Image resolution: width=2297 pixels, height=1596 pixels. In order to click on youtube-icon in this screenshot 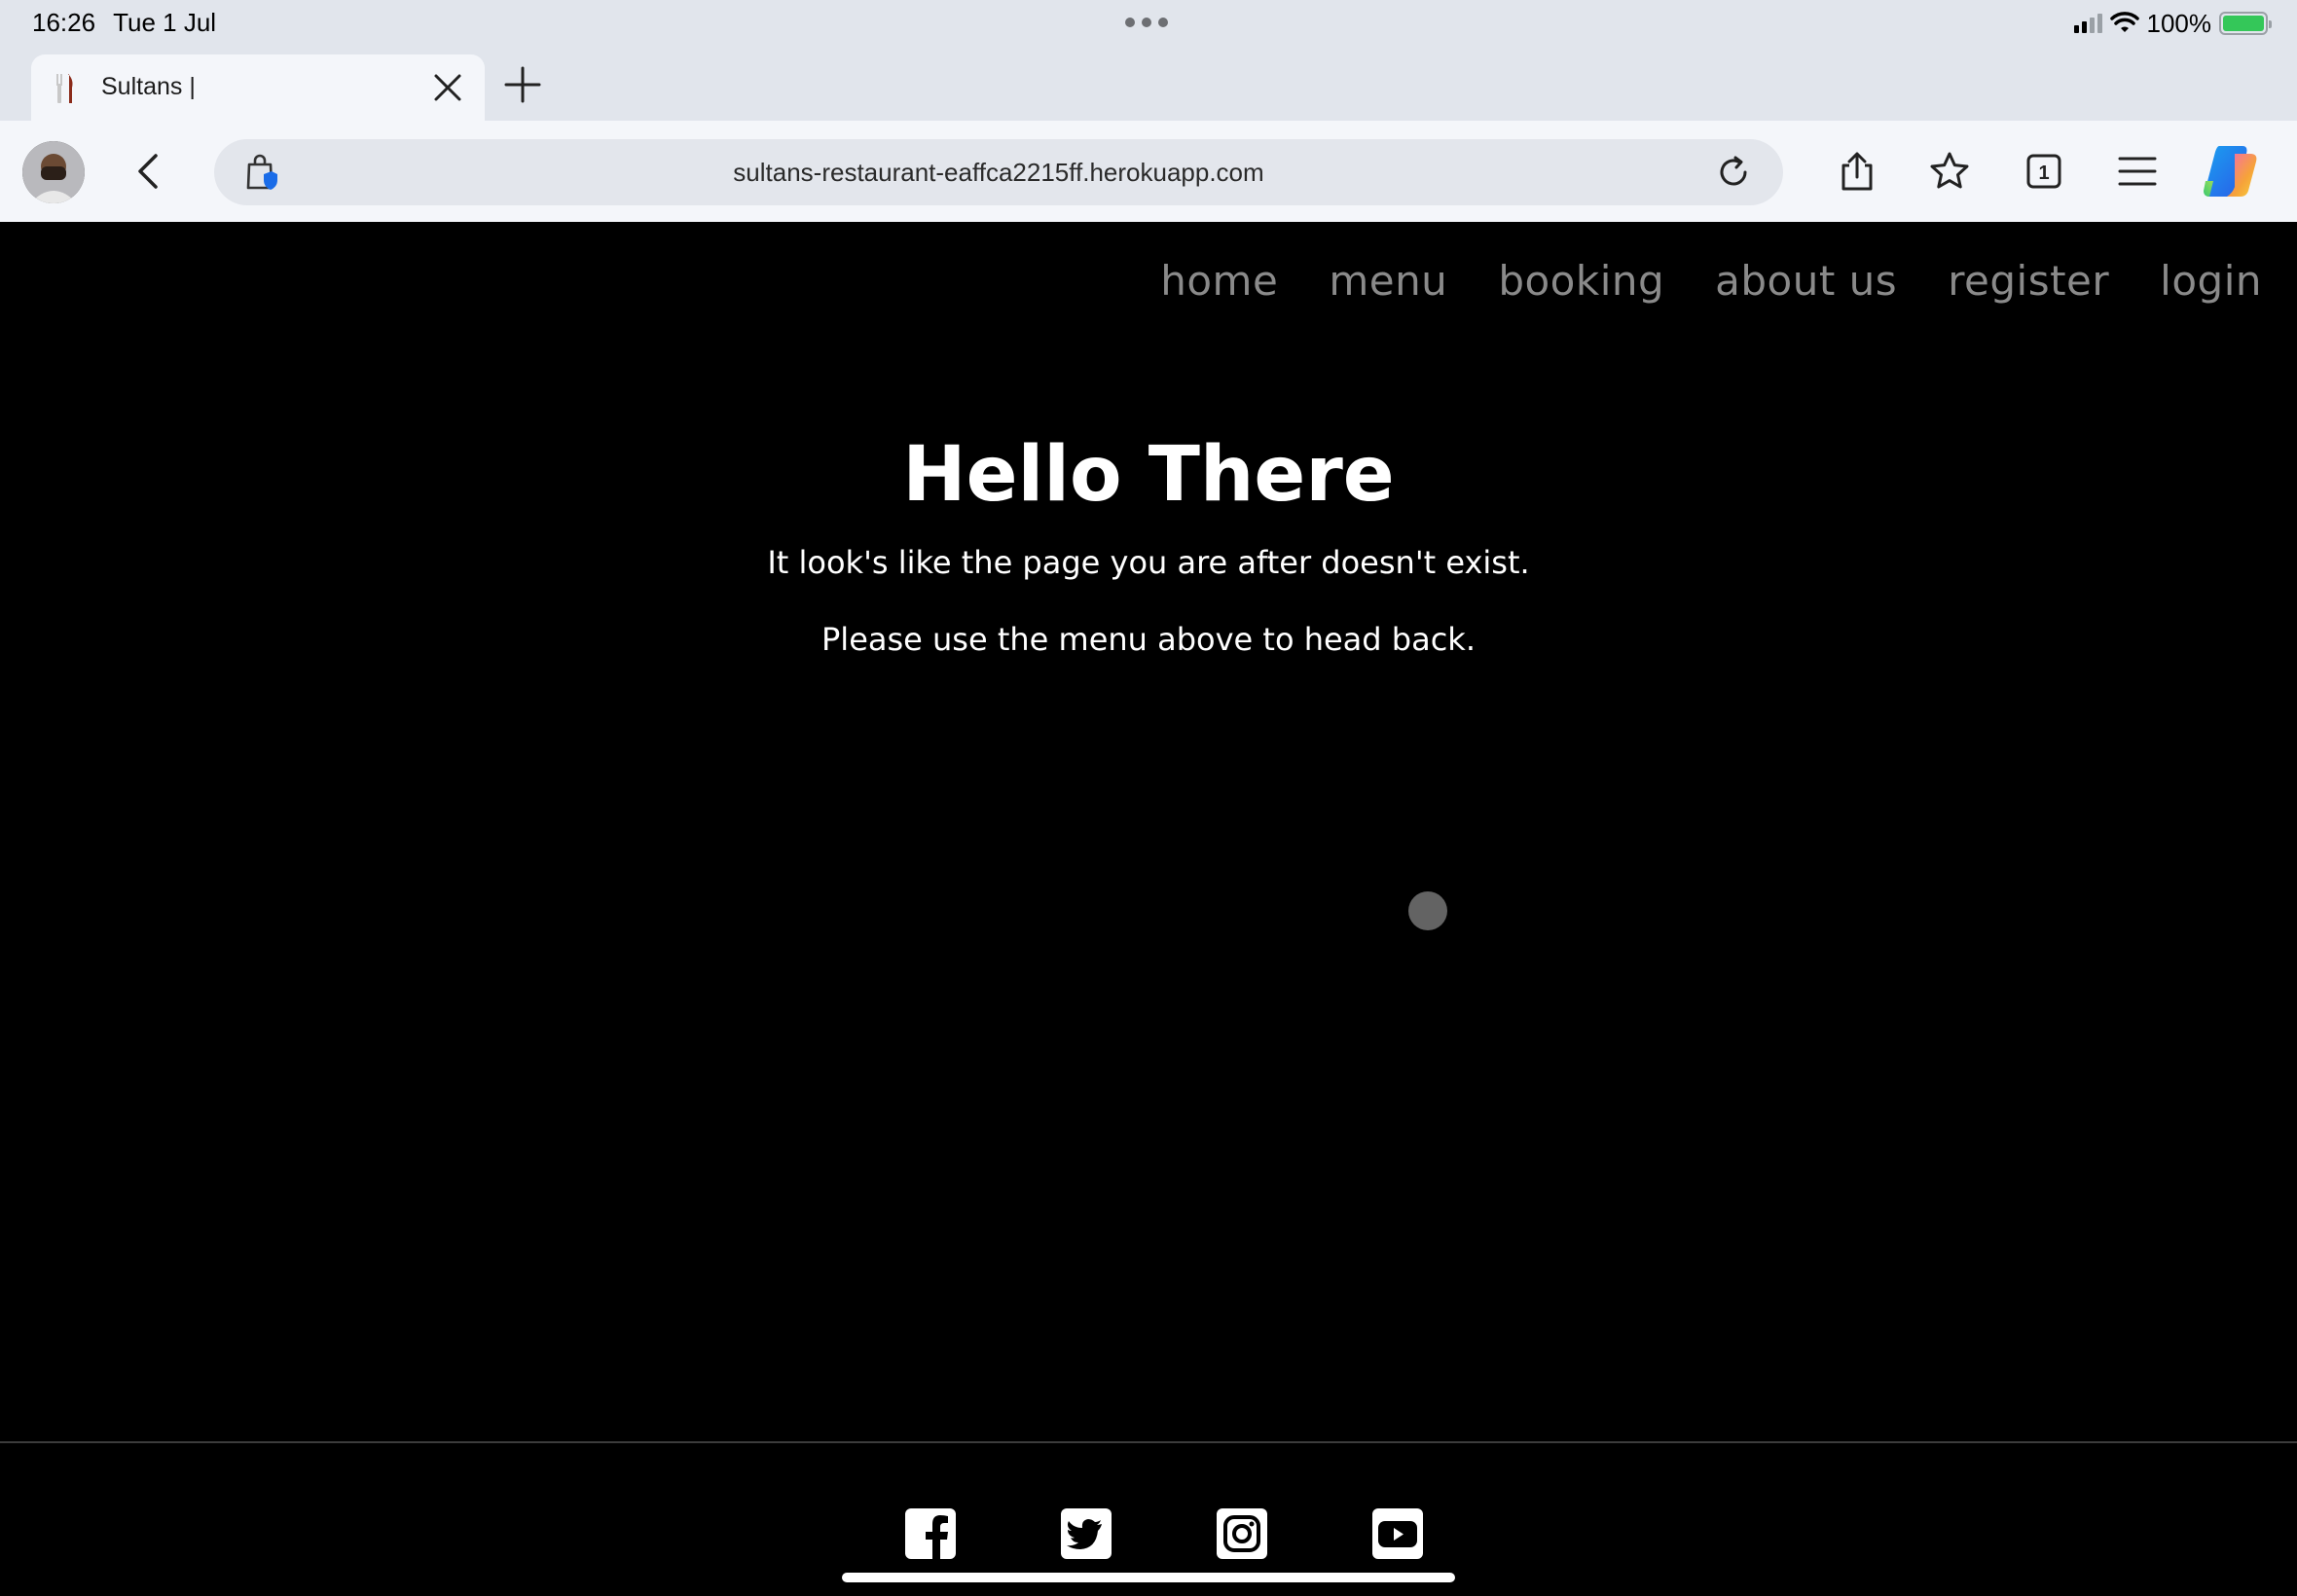, I will do `click(1397, 1533)`.